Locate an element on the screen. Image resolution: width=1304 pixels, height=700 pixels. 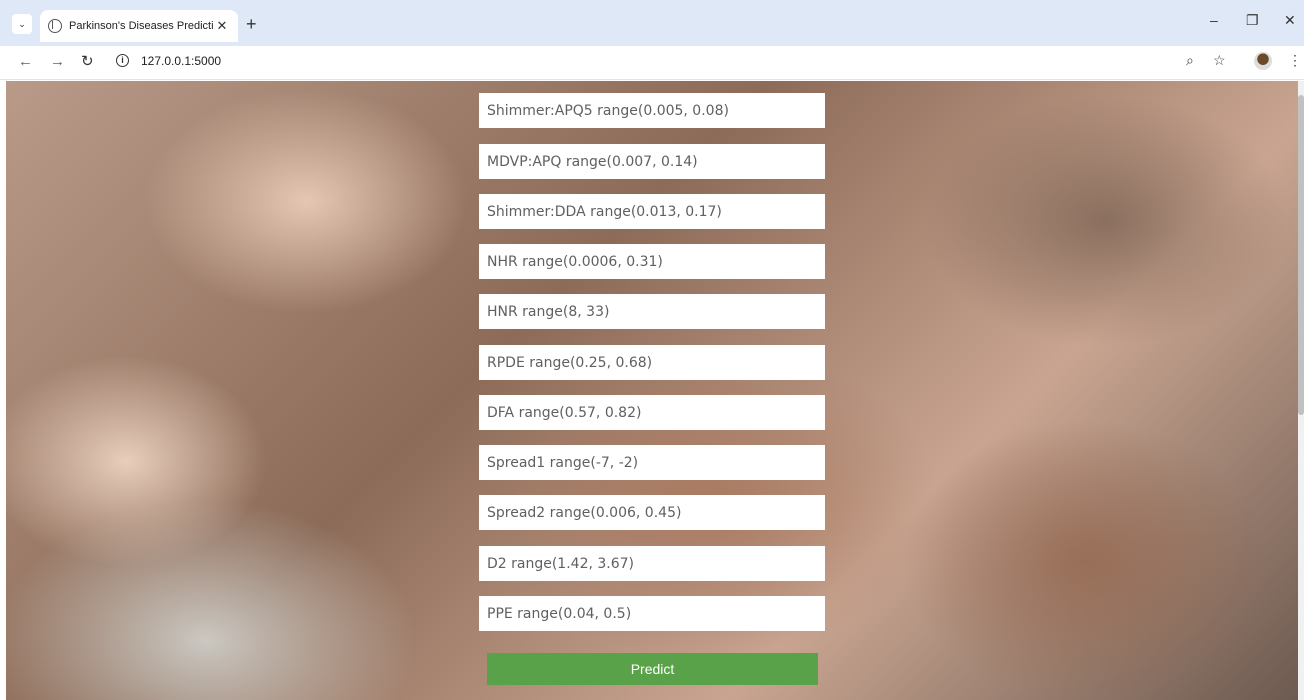
tab-title: Parkinson's Diseases Prediction is located at coordinates (141, 26).